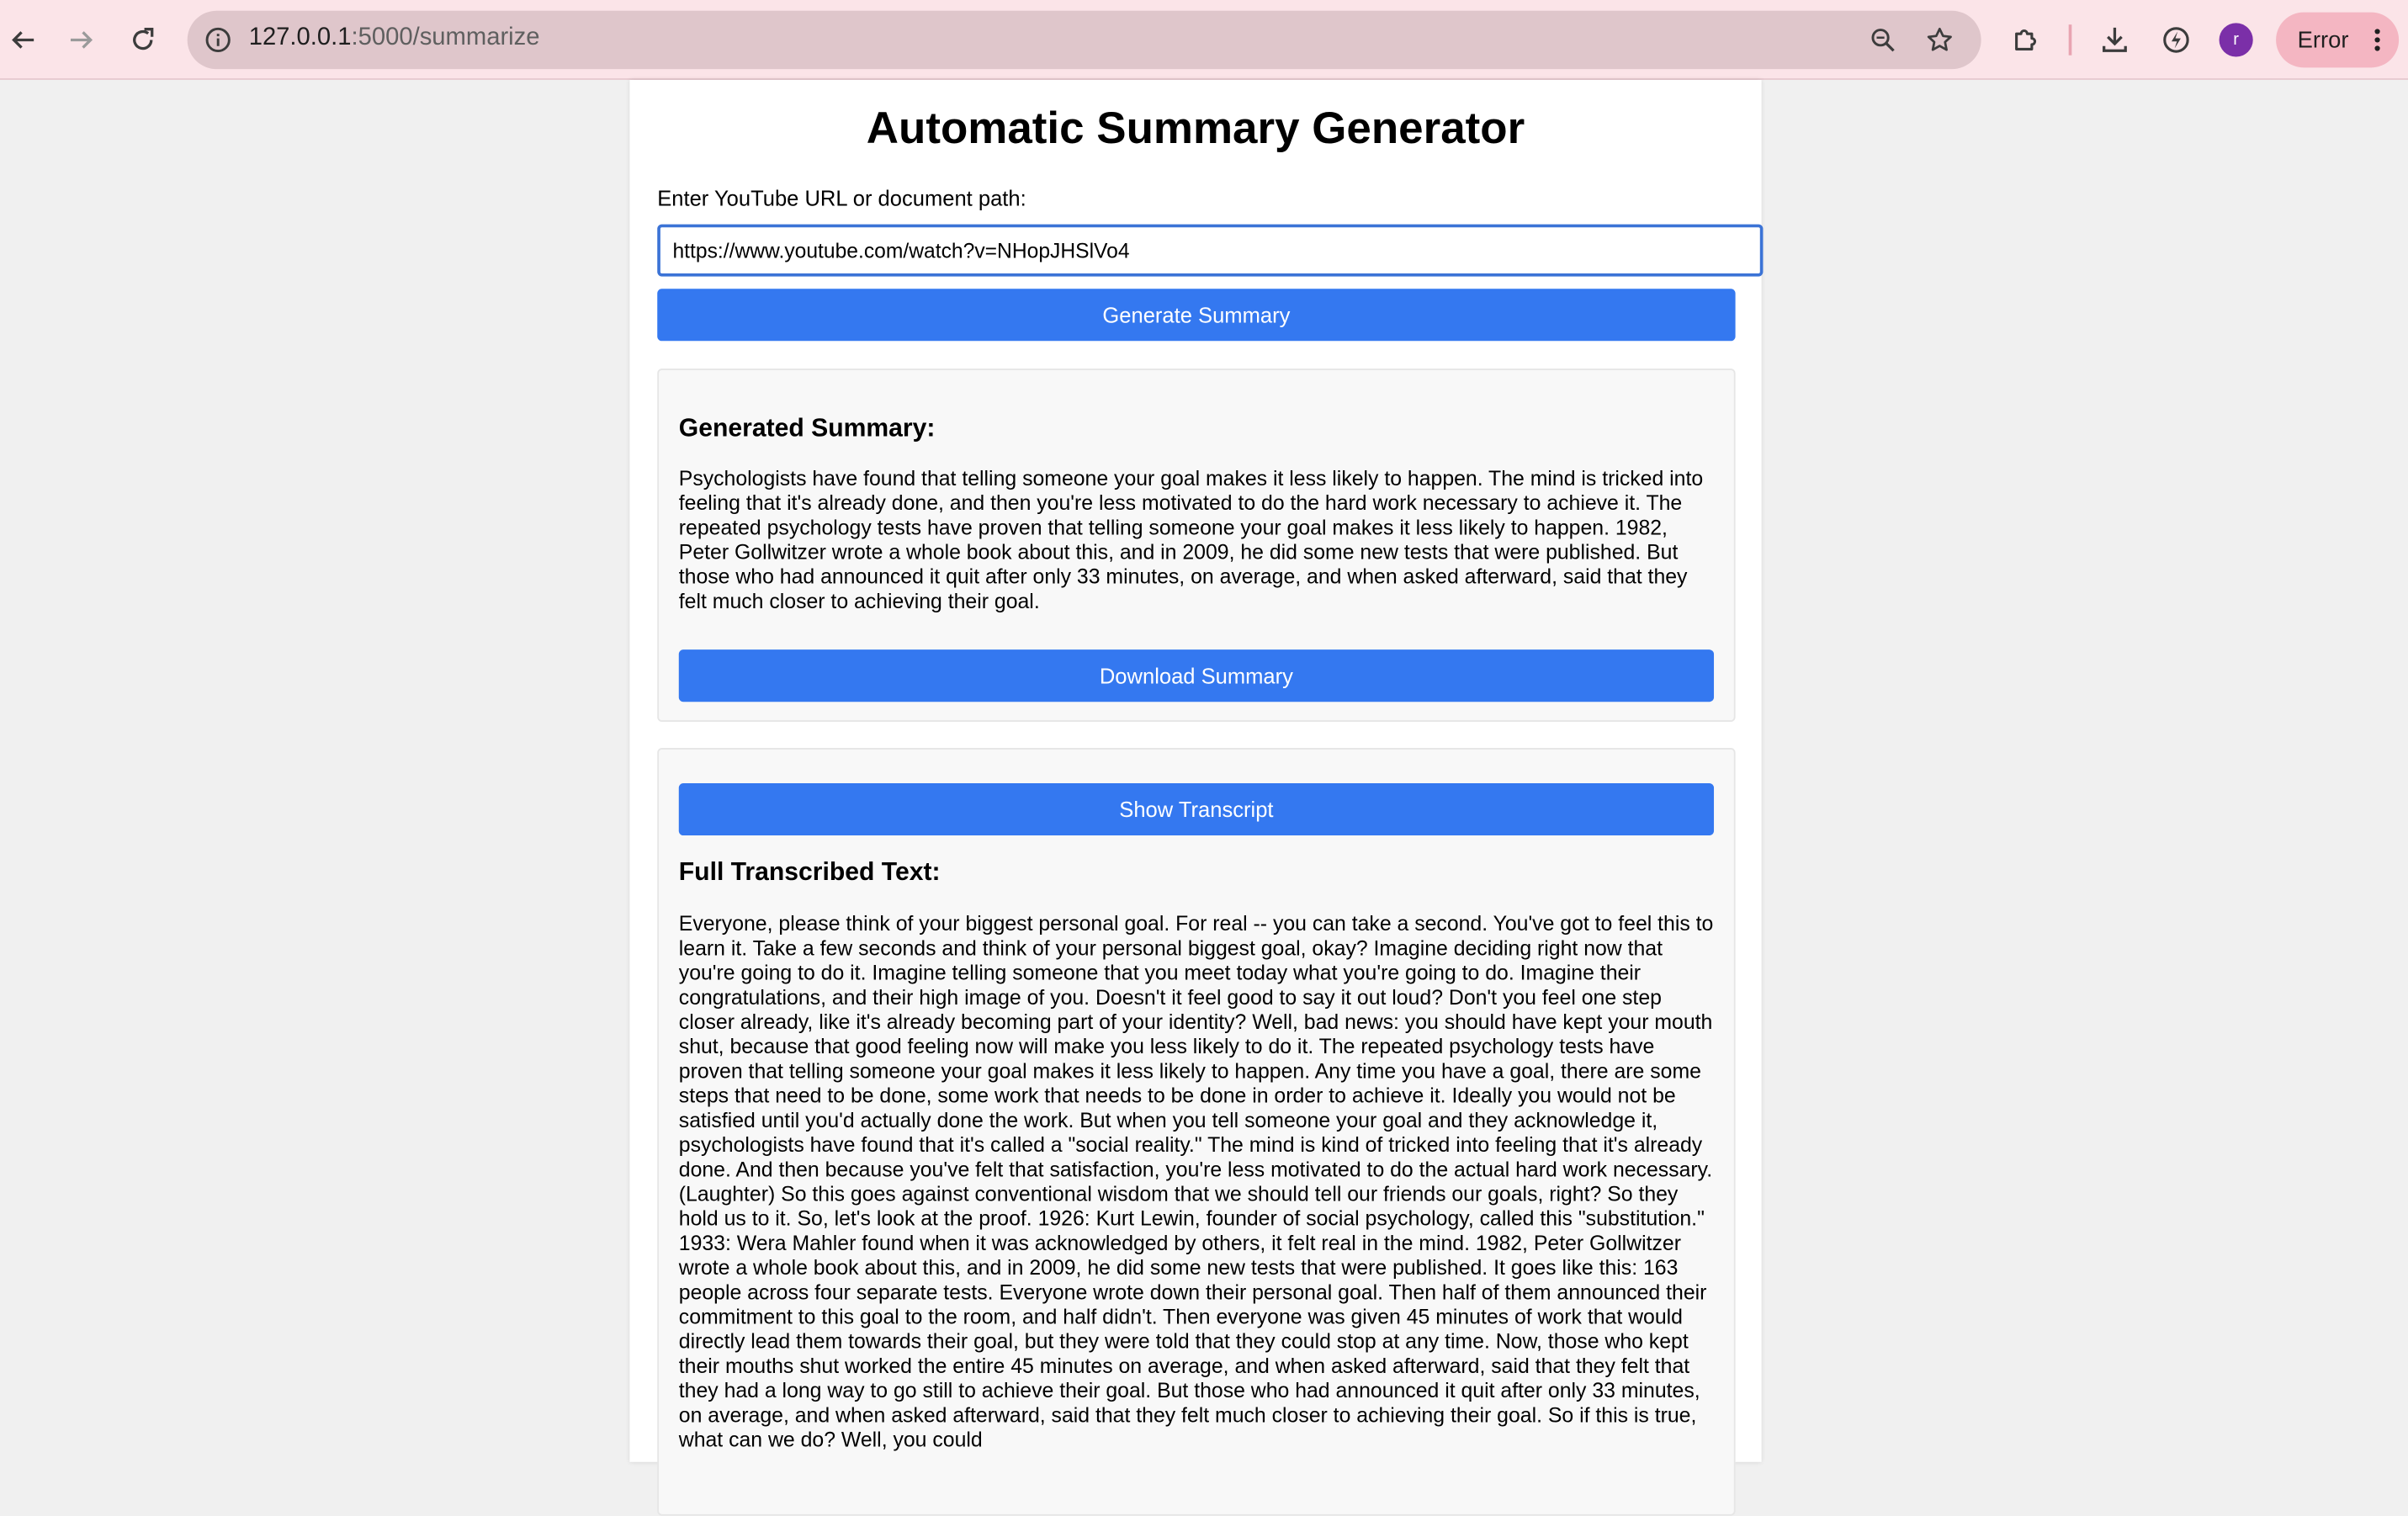  Describe the element at coordinates (1197, 675) in the screenshot. I see `download-summary-button: Download Summary` at that location.